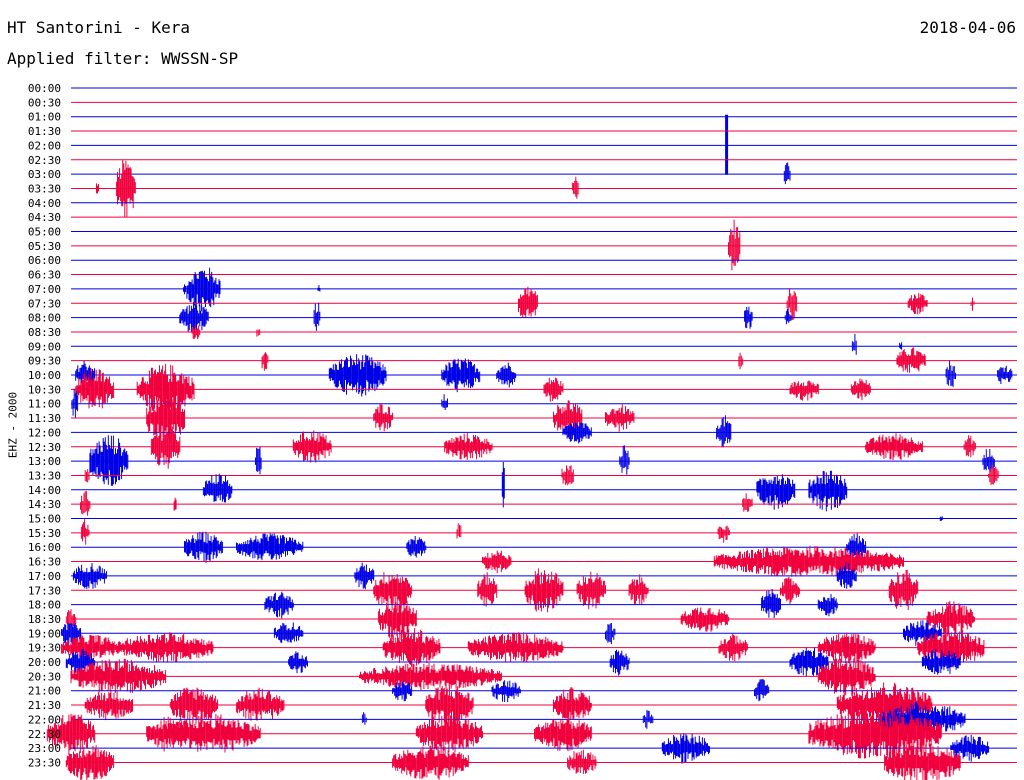 This screenshot has width=1024, height=780. What do you see at coordinates (44, 174) in the screenshot?
I see `time-label: 03:00` at bounding box center [44, 174].